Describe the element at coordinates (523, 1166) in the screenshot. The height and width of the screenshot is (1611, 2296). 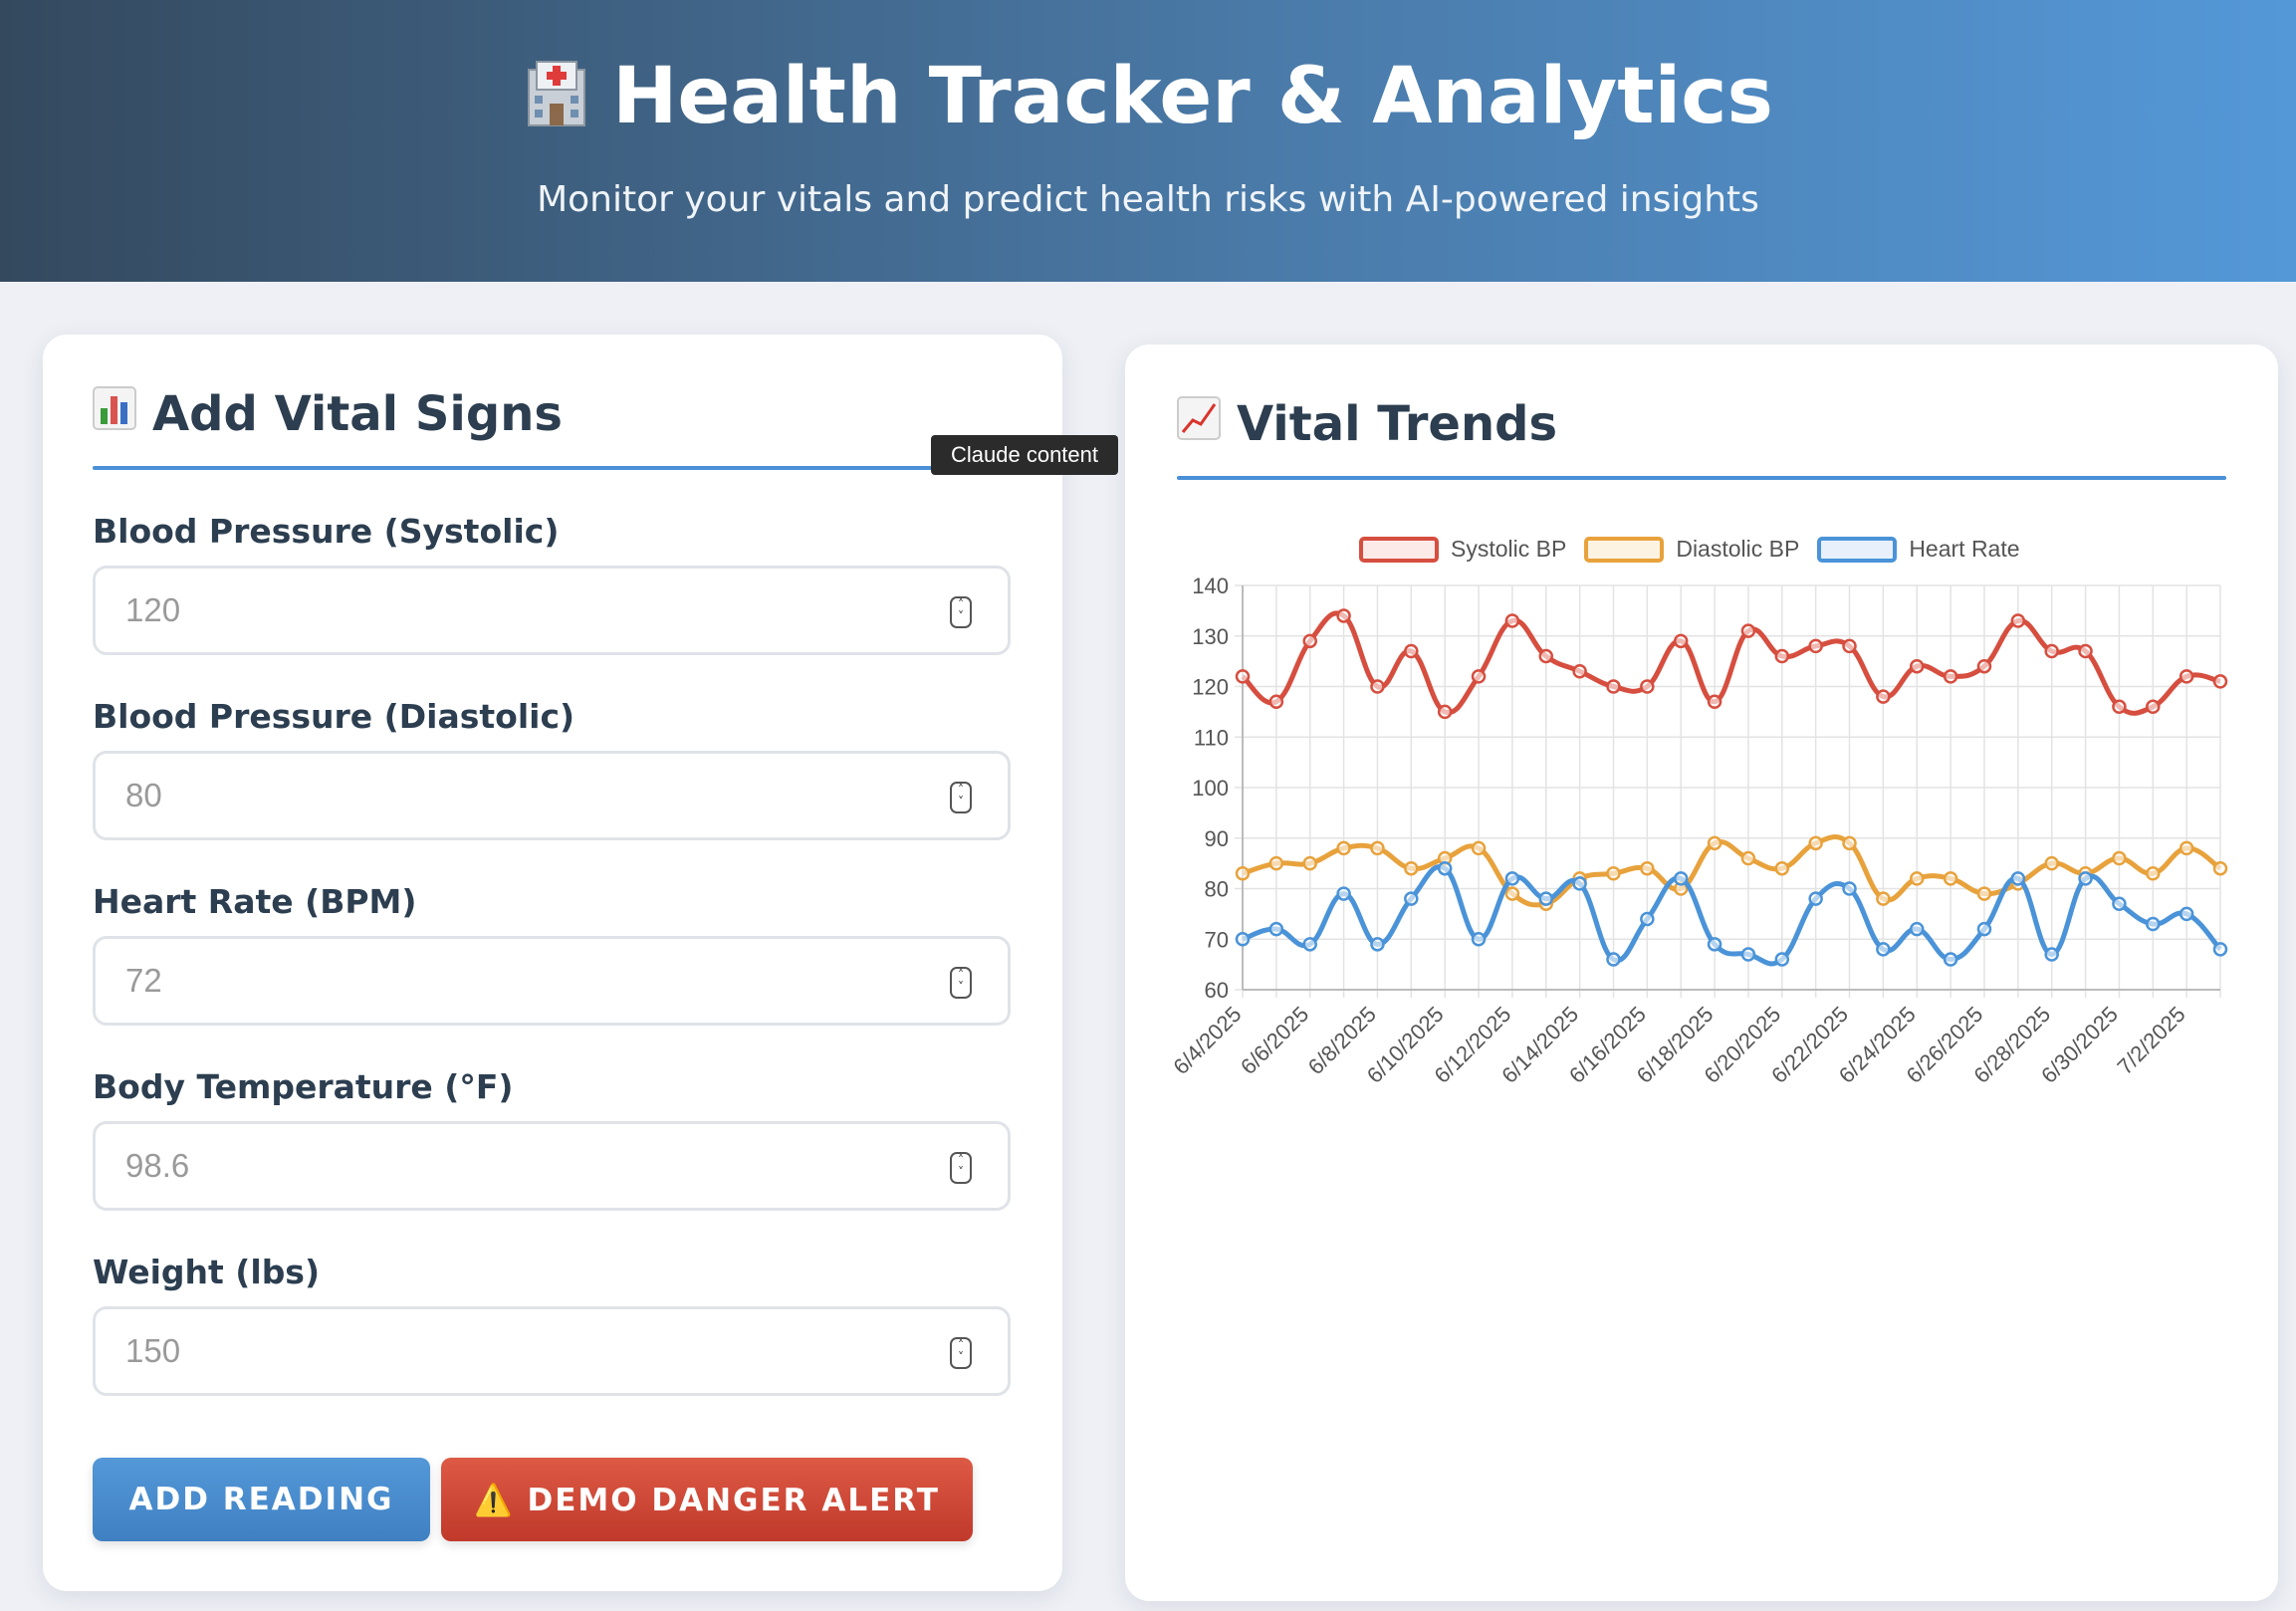
I see `temperature-input` at that location.